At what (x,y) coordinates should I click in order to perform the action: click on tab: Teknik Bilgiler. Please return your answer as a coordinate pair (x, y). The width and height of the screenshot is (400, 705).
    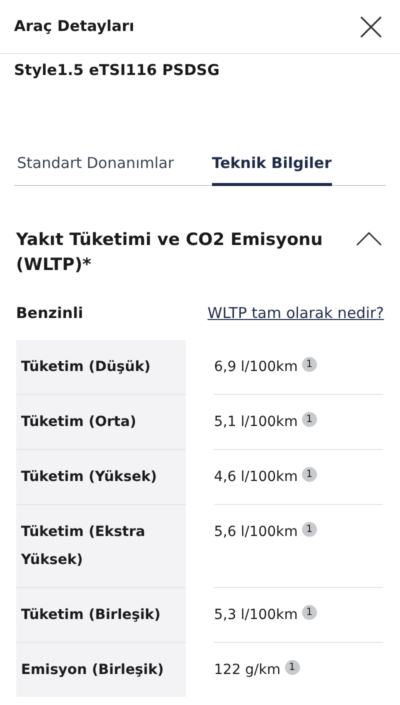
    Looking at the image, I should click on (272, 169).